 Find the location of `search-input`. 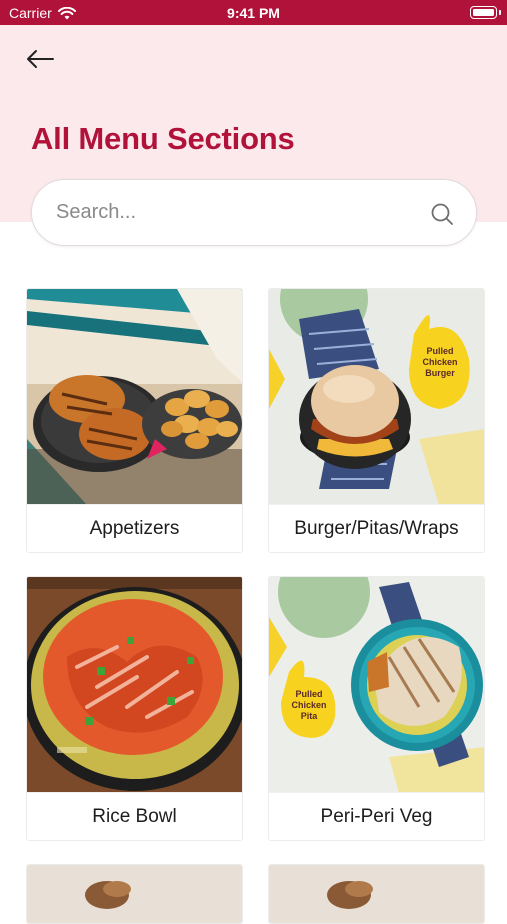

search-input is located at coordinates (236, 212).